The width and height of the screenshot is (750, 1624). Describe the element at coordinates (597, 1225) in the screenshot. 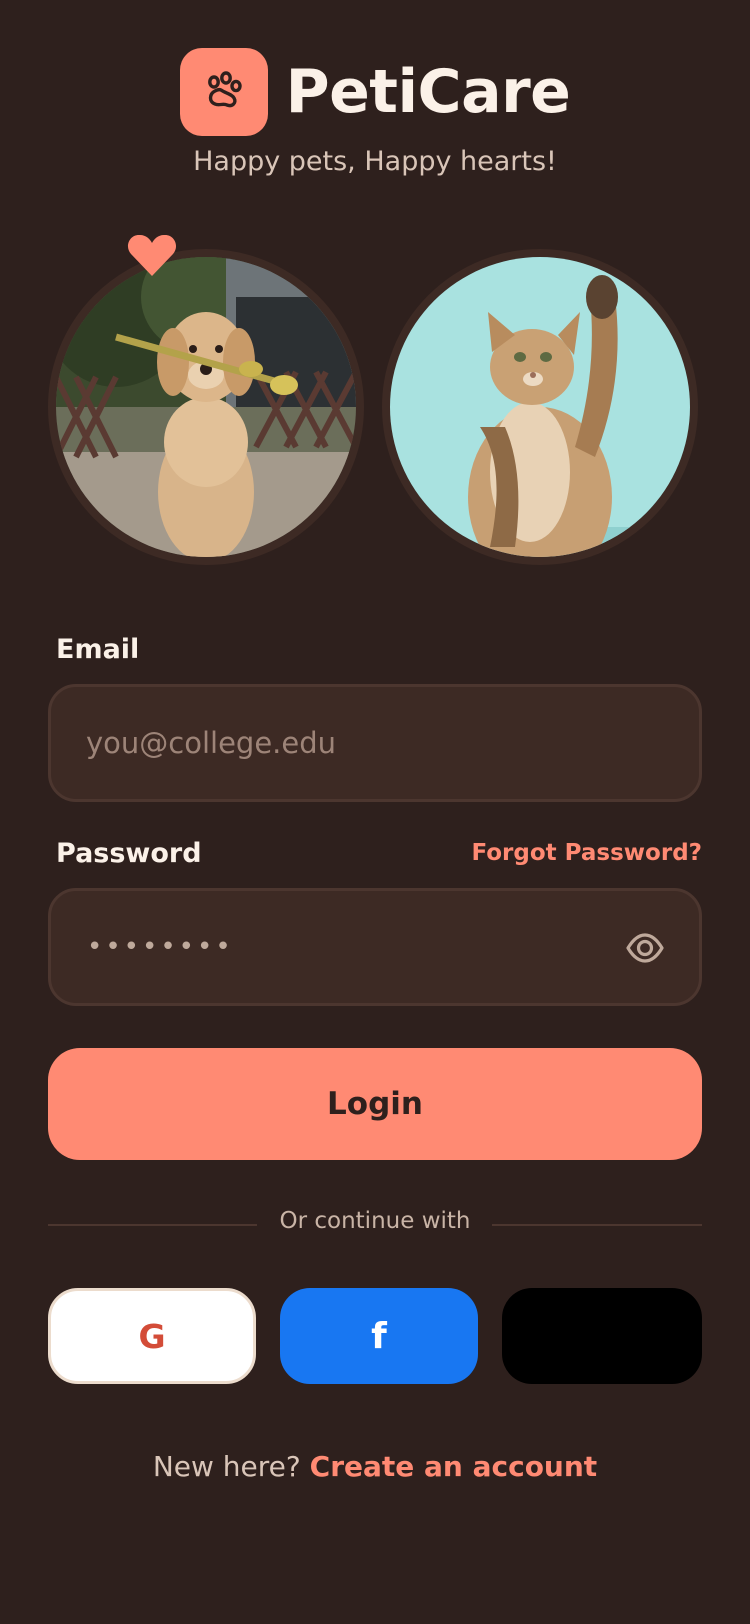

I see `divider-right` at that location.